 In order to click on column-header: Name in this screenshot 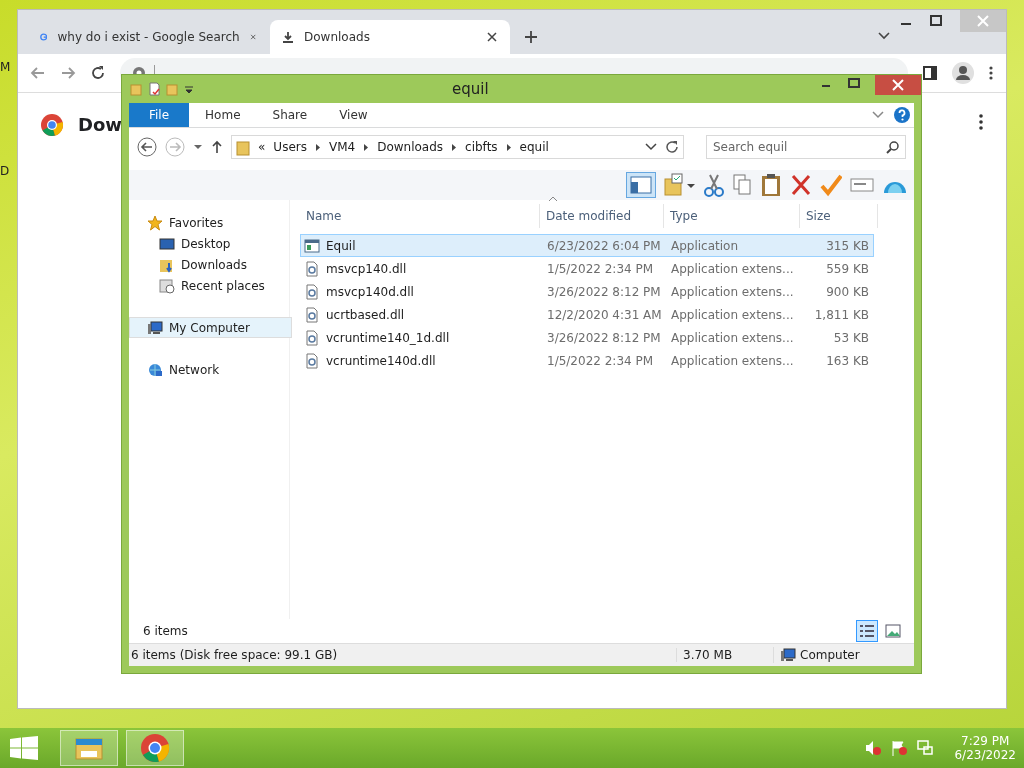, I will do `click(420, 216)`.